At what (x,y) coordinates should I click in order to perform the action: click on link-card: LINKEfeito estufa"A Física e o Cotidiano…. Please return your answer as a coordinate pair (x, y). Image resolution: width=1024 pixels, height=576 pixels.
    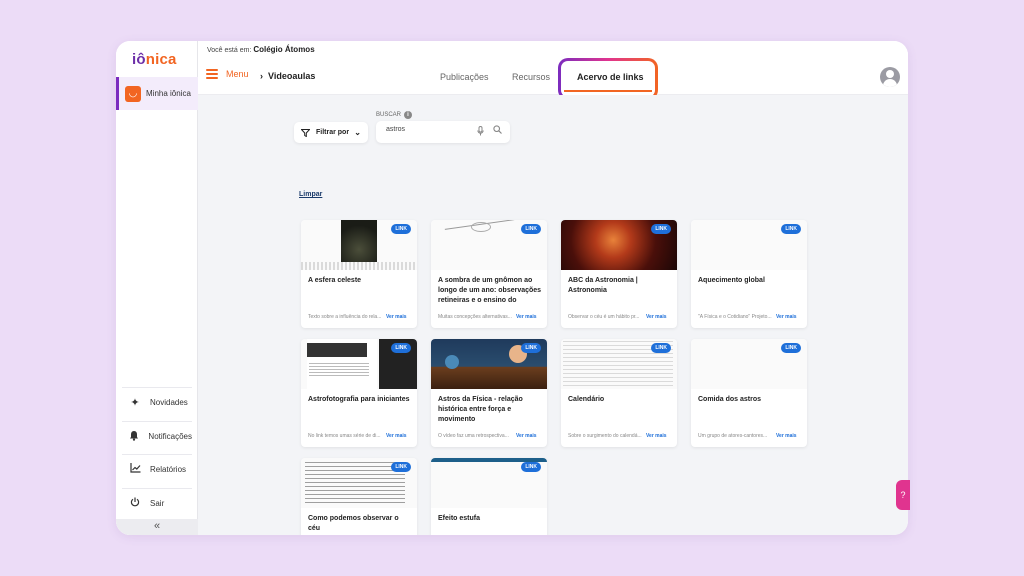
    Looking at the image, I should click on (489, 496).